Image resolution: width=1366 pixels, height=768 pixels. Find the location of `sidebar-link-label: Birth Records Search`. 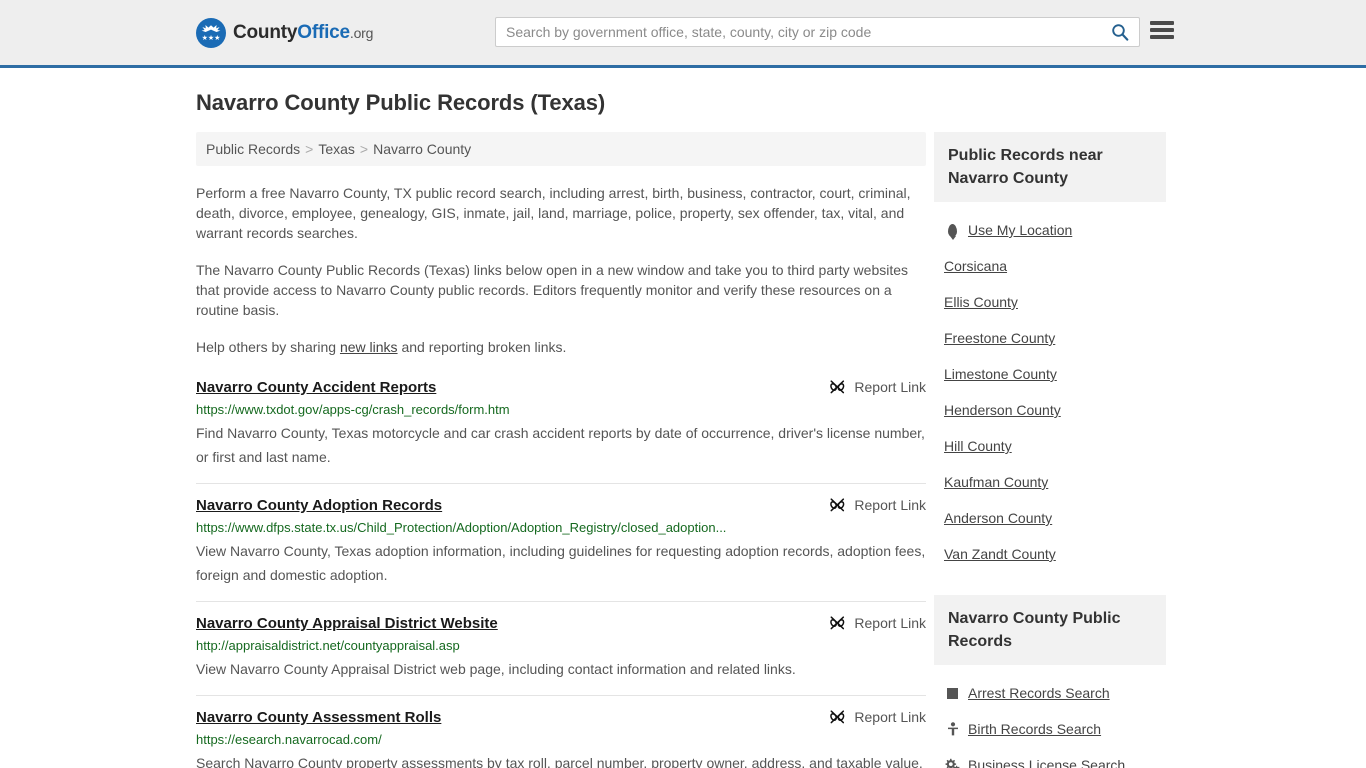

sidebar-link-label: Birth Records Search is located at coordinates (1034, 729).